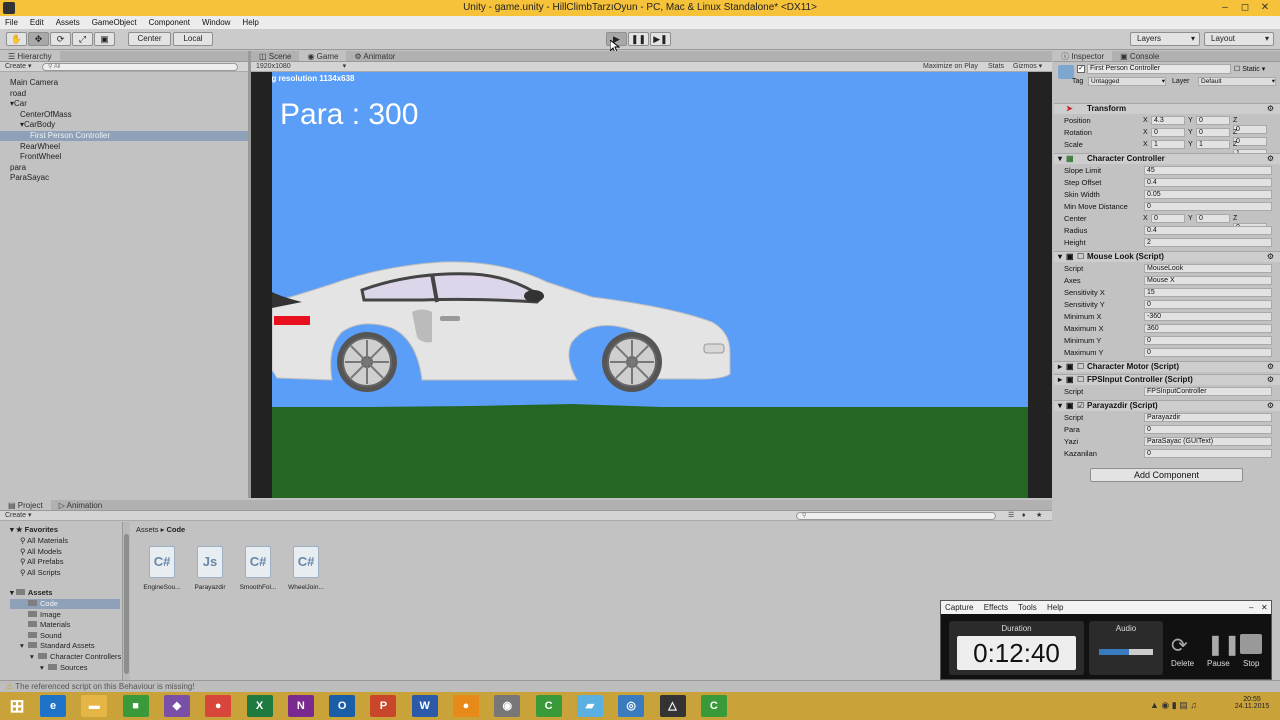 The width and height of the screenshot is (1280, 720). What do you see at coordinates (1208, 230) in the screenshot?
I see `radius-field: 0.4` at bounding box center [1208, 230].